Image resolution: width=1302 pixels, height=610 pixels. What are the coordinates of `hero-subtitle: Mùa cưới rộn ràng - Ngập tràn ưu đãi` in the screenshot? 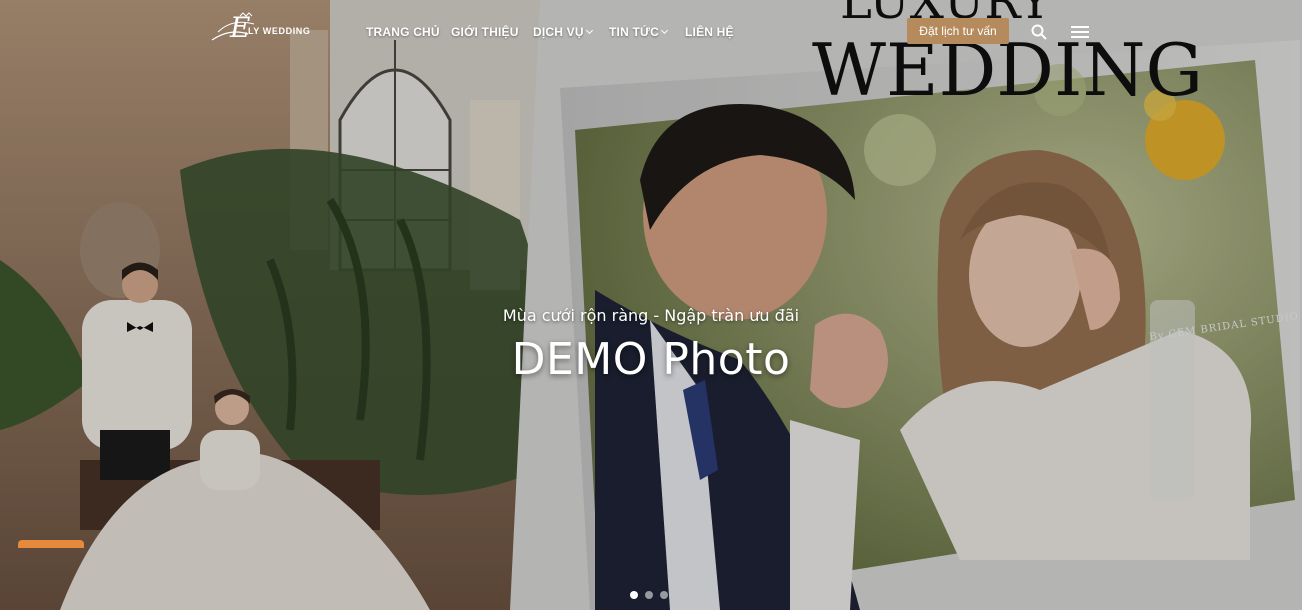 It's located at (651, 315).